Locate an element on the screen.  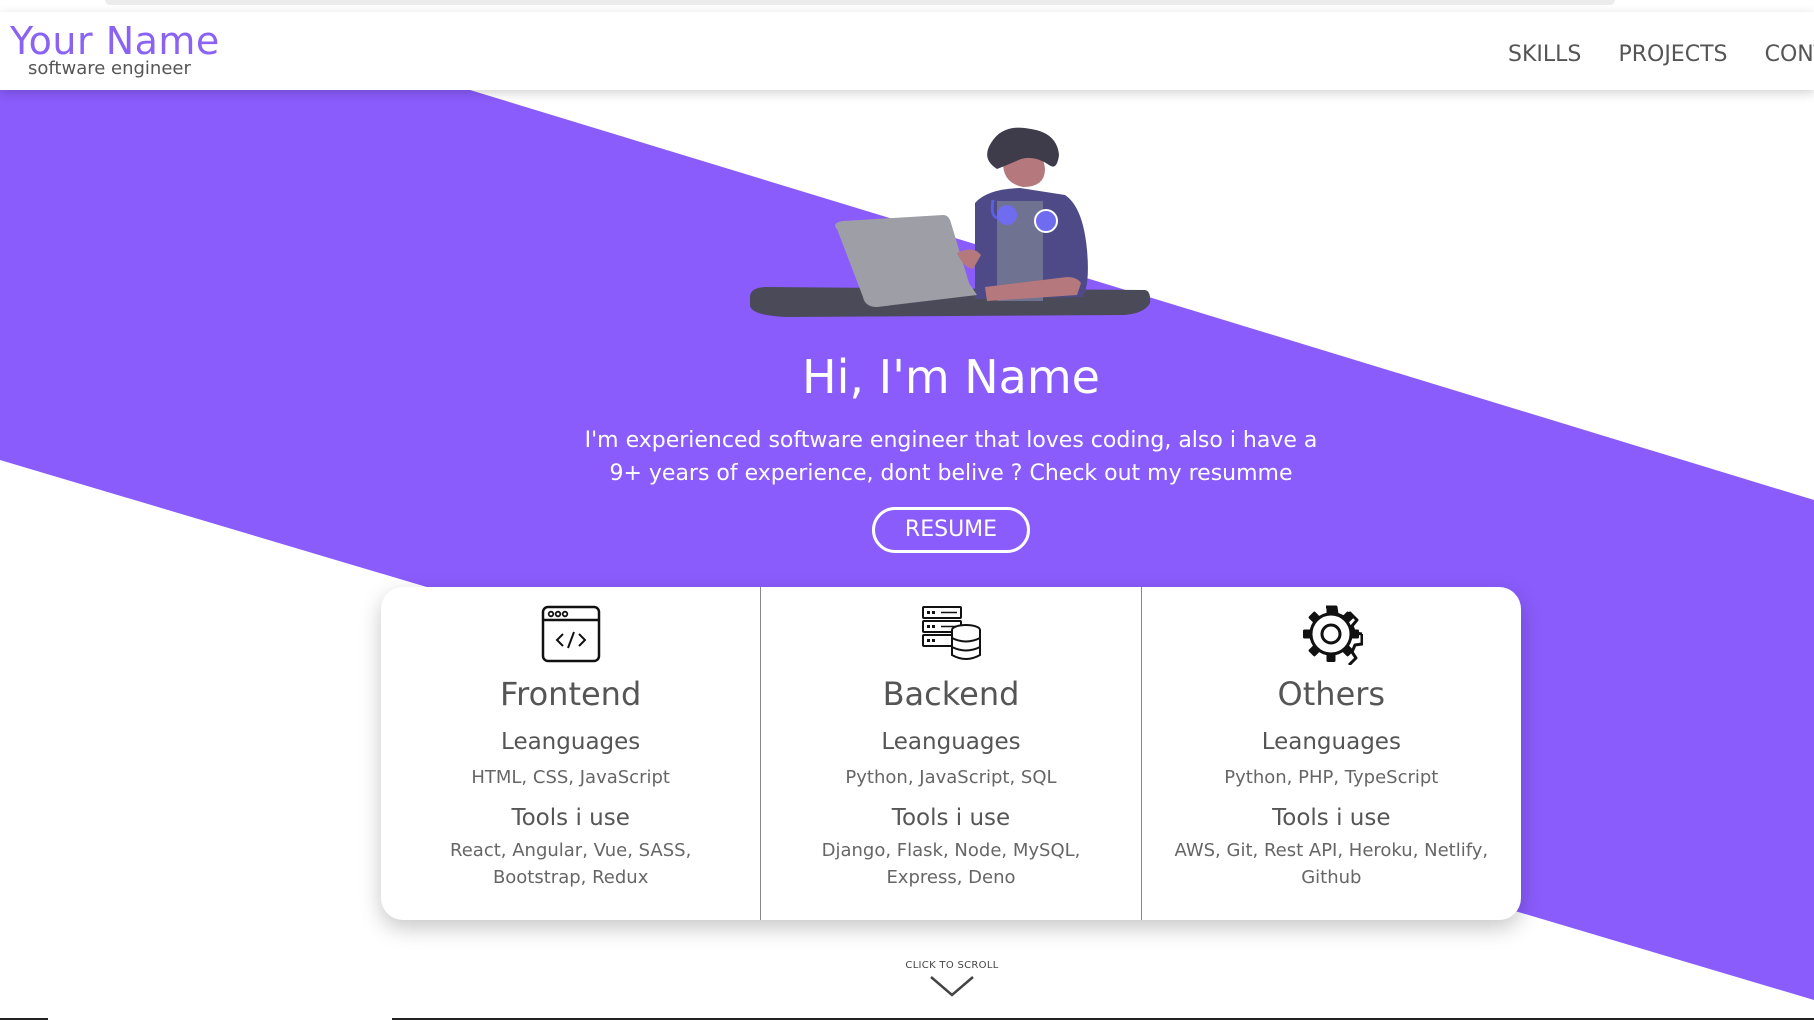
skill-languages-list: Python, JavaScript, SQL is located at coordinates (951, 777).